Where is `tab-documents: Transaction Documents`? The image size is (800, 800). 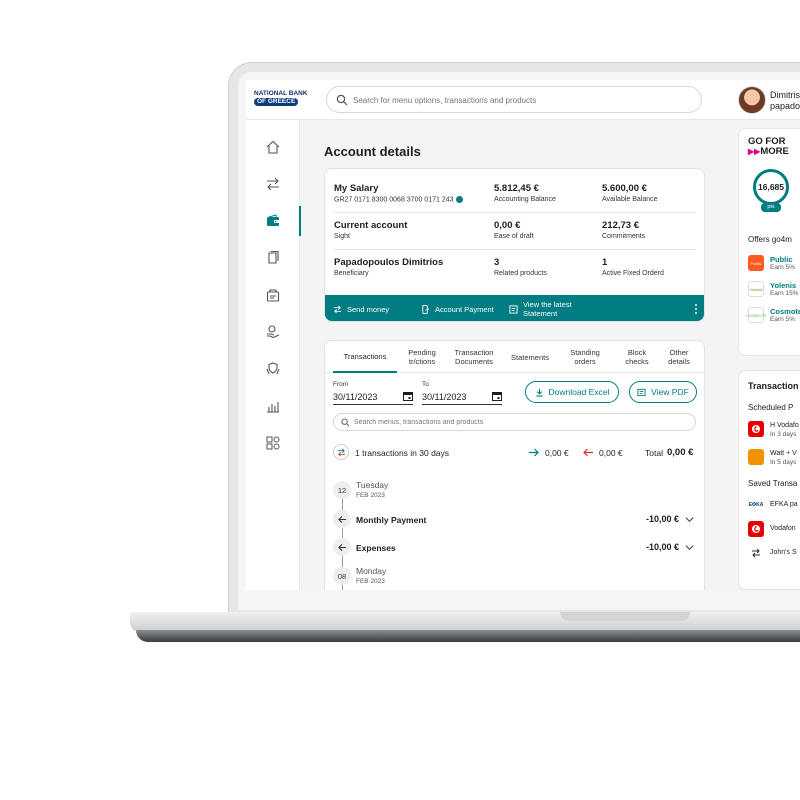 tab-documents: Transaction Documents is located at coordinates (474, 357).